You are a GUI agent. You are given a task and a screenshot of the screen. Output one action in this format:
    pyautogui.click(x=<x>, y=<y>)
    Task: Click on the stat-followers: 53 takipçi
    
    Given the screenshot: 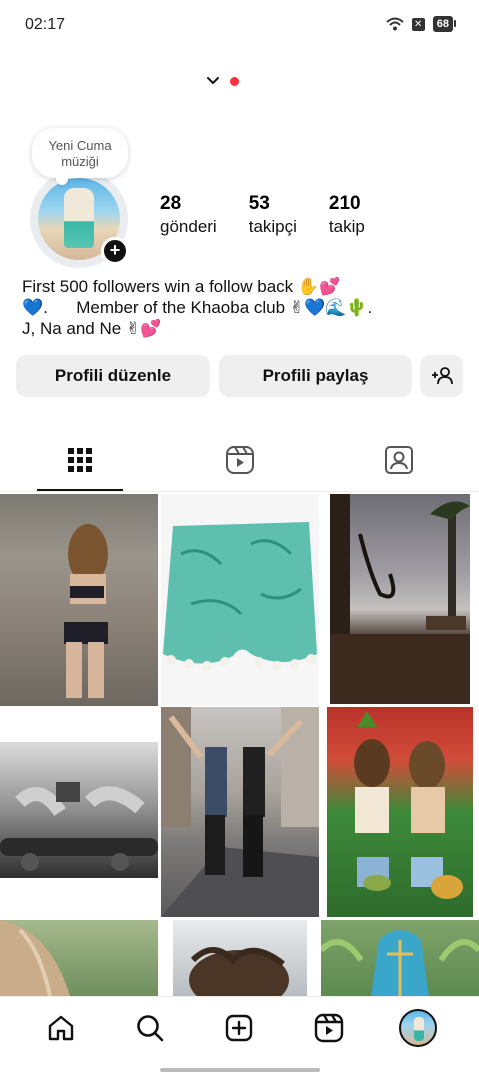 What is the action you would take?
    pyautogui.click(x=273, y=216)
    